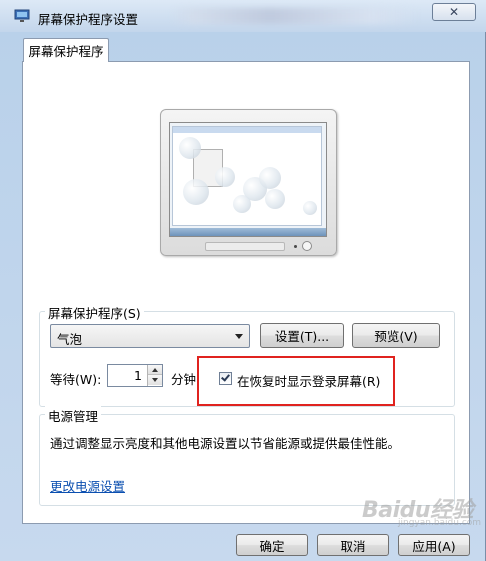 The width and height of the screenshot is (486, 561). I want to click on change-power-settings-link: 更改电源设置, so click(87, 485).